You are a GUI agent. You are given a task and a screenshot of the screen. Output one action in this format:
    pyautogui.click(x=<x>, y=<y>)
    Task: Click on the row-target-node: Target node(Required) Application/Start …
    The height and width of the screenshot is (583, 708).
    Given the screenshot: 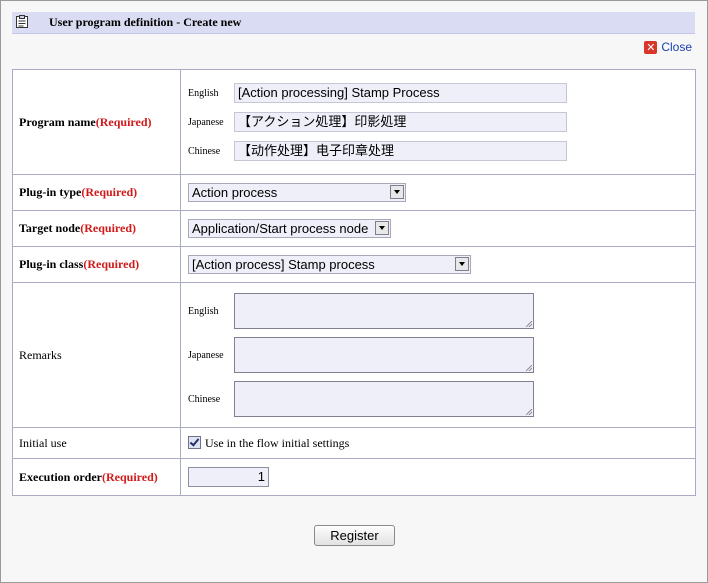 What is the action you would take?
    pyautogui.click(x=354, y=228)
    